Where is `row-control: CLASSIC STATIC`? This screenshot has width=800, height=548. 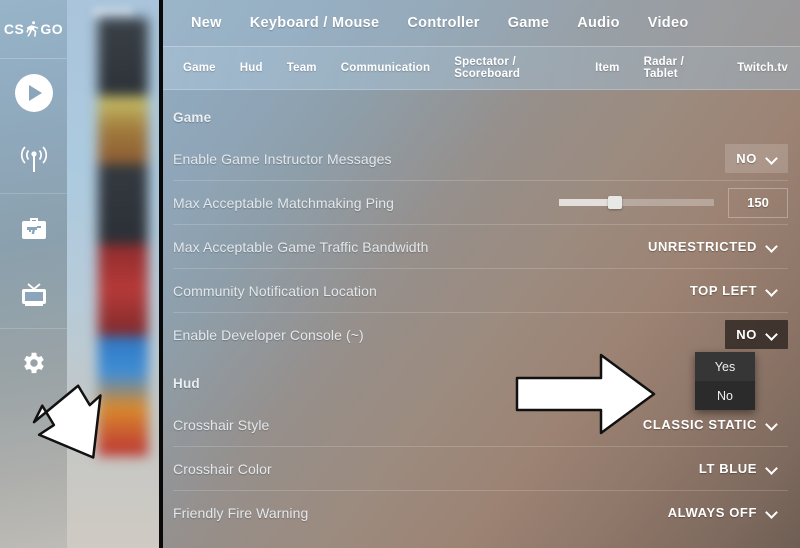
row-control: CLASSIC STATIC is located at coordinates (710, 424).